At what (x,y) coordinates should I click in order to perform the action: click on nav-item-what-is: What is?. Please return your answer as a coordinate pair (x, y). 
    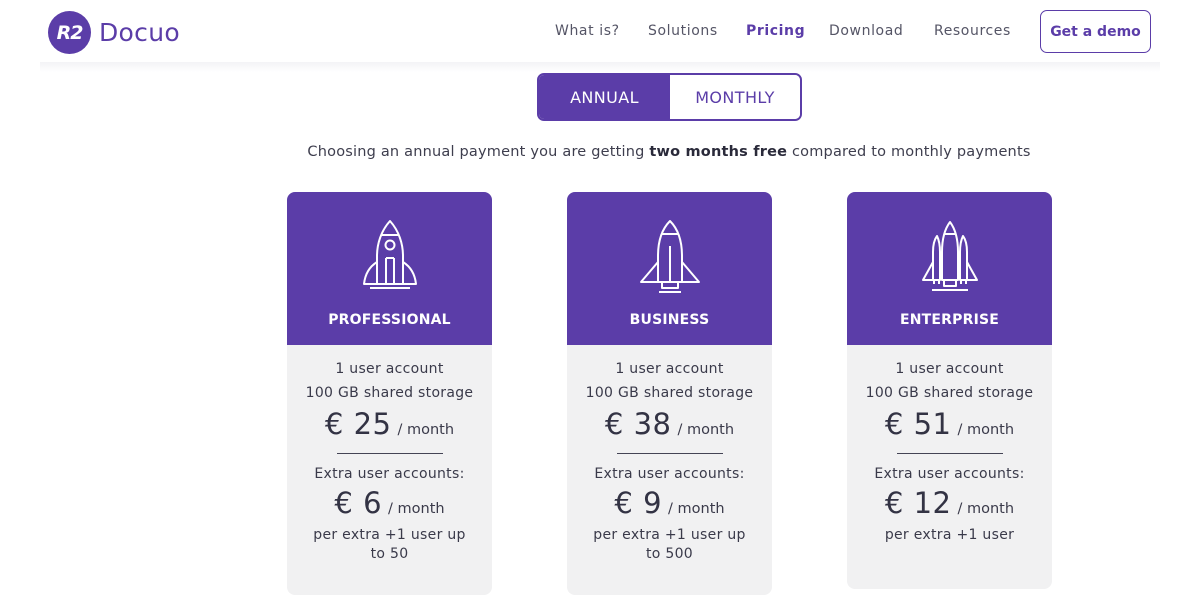
    Looking at the image, I should click on (587, 31).